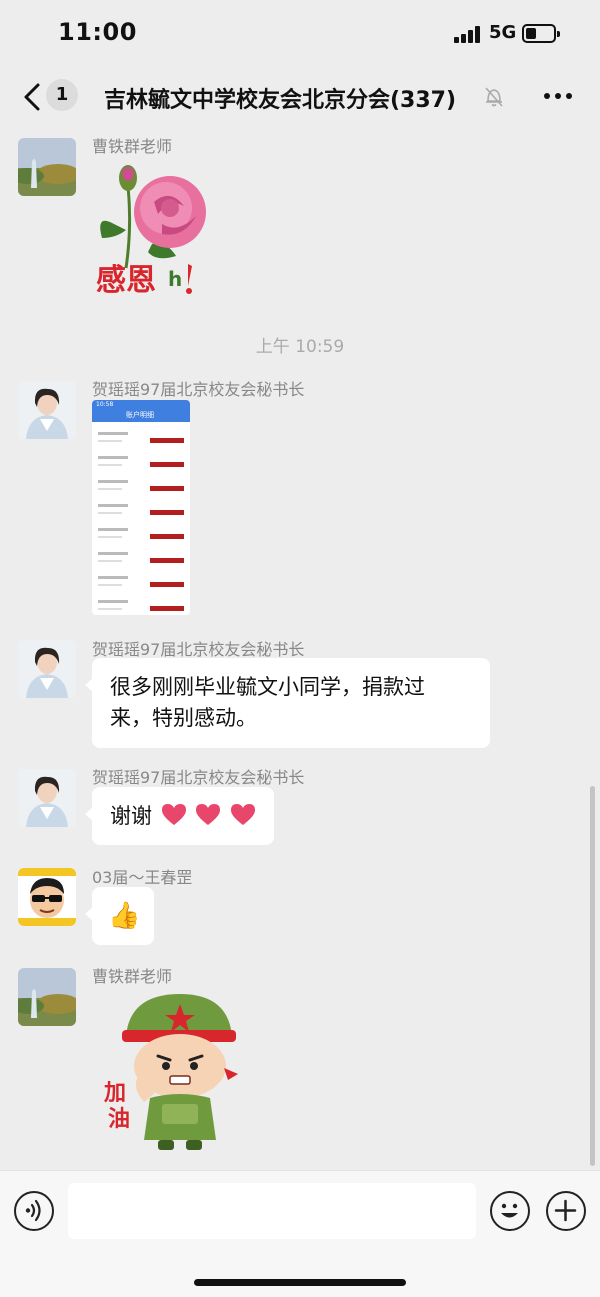 This screenshot has width=600, height=1297. What do you see at coordinates (503, 32) in the screenshot?
I see `network-type: 5G` at bounding box center [503, 32].